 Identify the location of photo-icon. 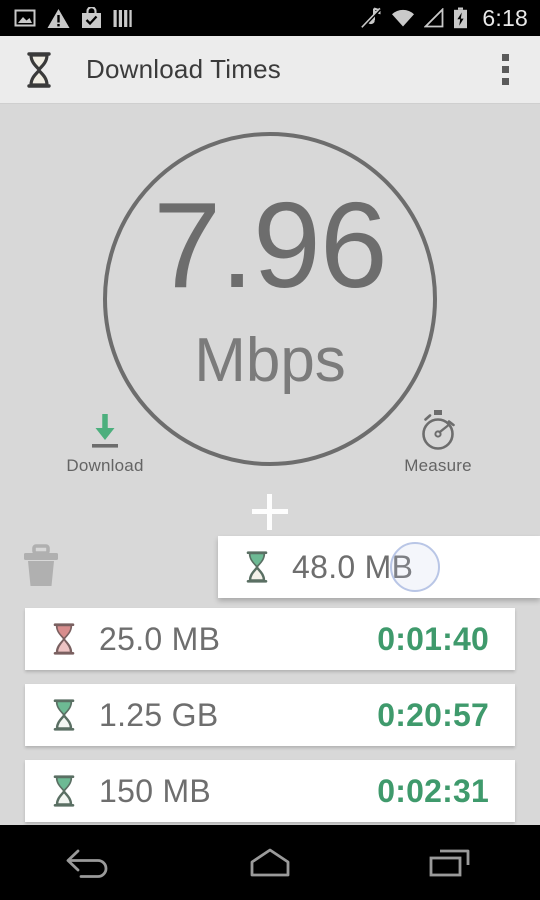
(25, 18).